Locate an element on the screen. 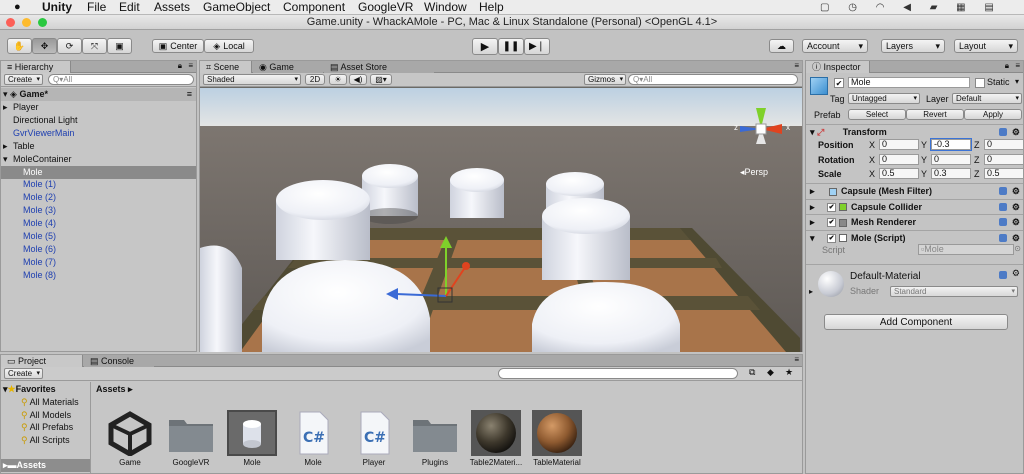 This screenshot has width=1024, height=474. hierarchy-item: Mole (3) is located at coordinates (98, 210).